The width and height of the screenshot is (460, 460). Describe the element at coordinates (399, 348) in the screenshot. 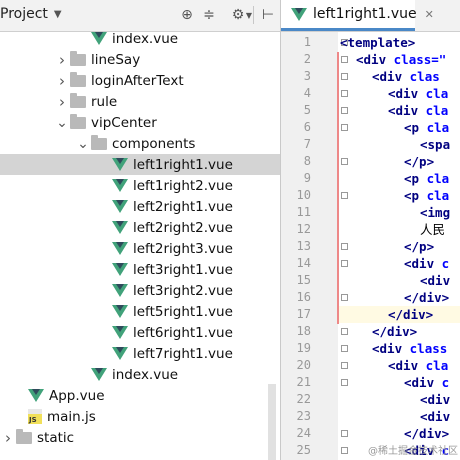

I see `code-line: <div class` at that location.